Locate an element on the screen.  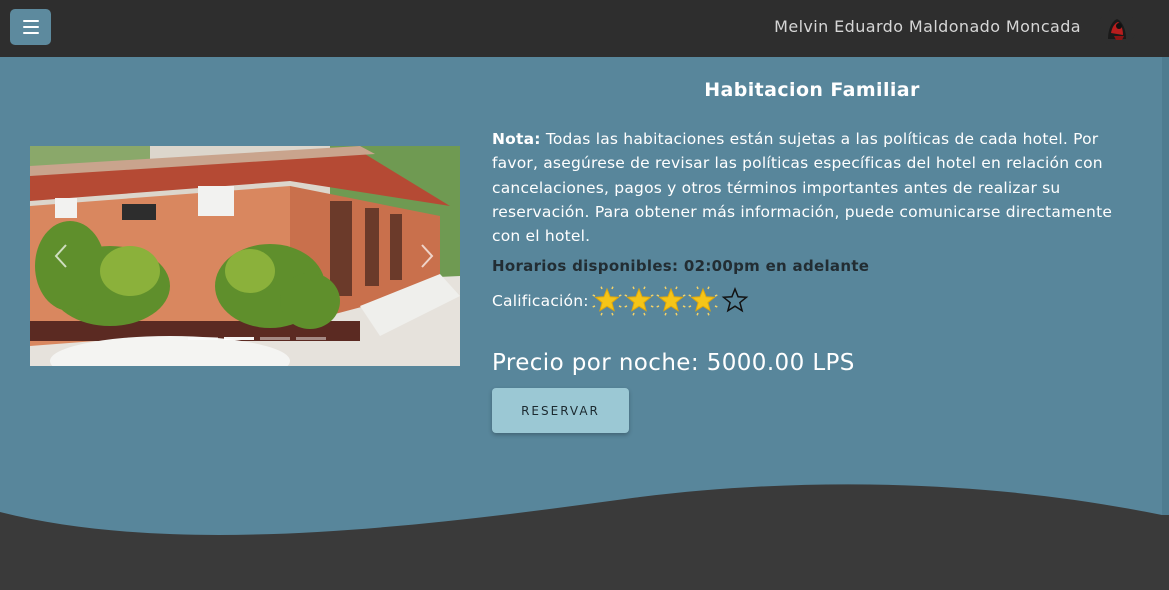
hamburger-menu-button is located at coordinates (30, 27).